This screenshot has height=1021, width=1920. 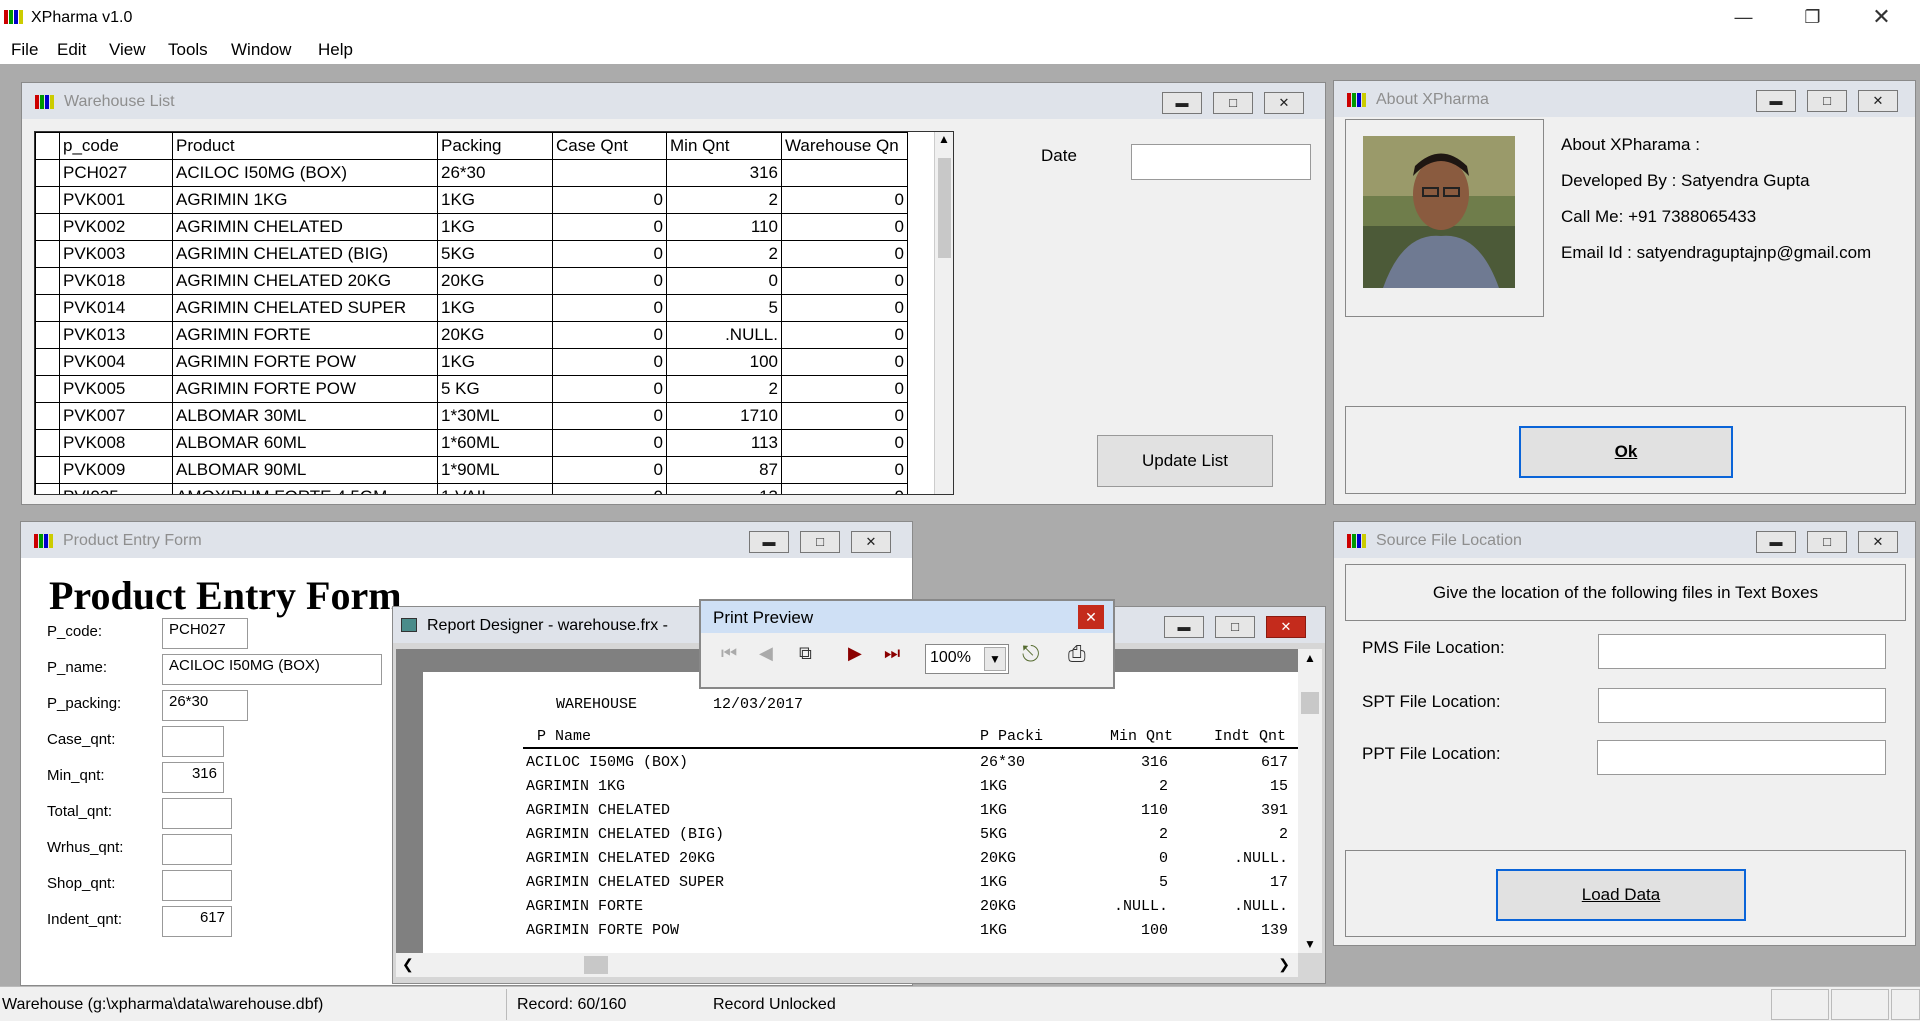 What do you see at coordinates (305, 416) in the screenshot?
I see `table-cell: ALBOMAR 30ML` at bounding box center [305, 416].